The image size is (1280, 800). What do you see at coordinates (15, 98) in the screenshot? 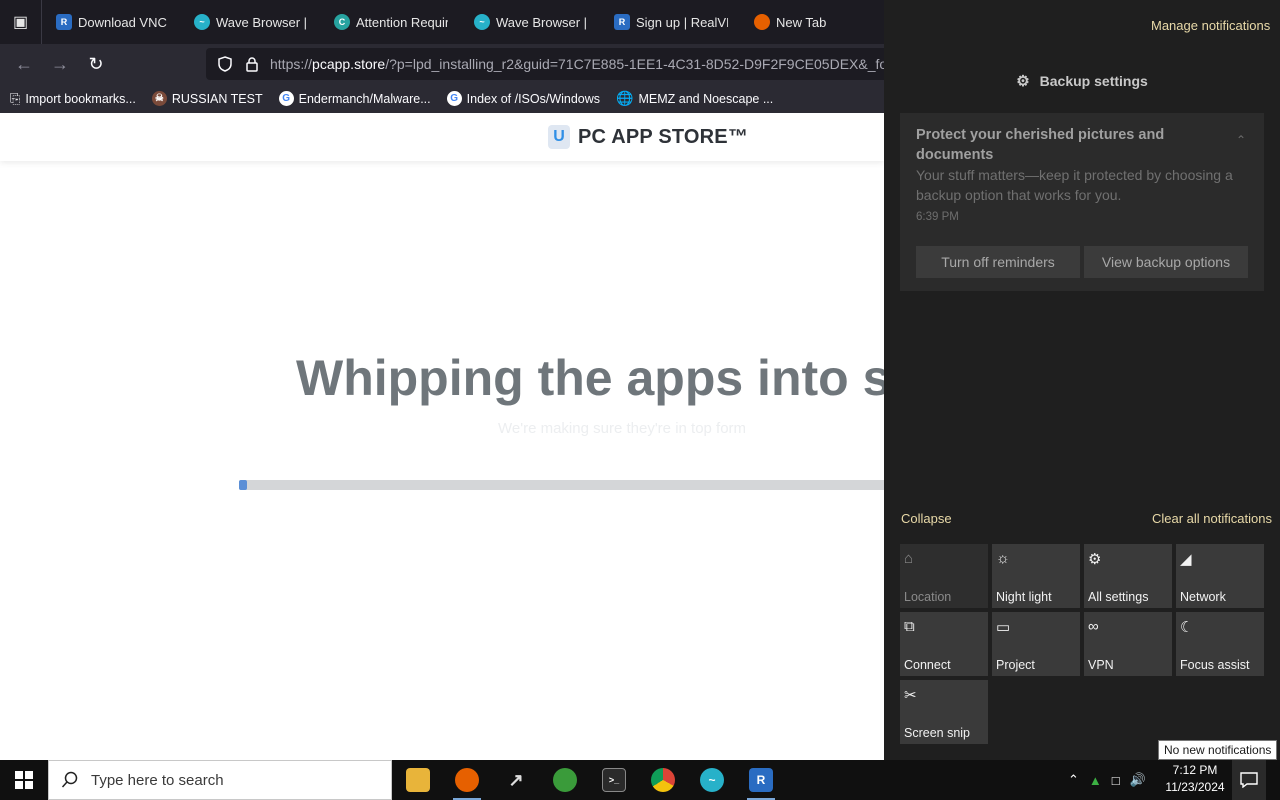
I see `import-icon: ⎘` at bounding box center [15, 98].